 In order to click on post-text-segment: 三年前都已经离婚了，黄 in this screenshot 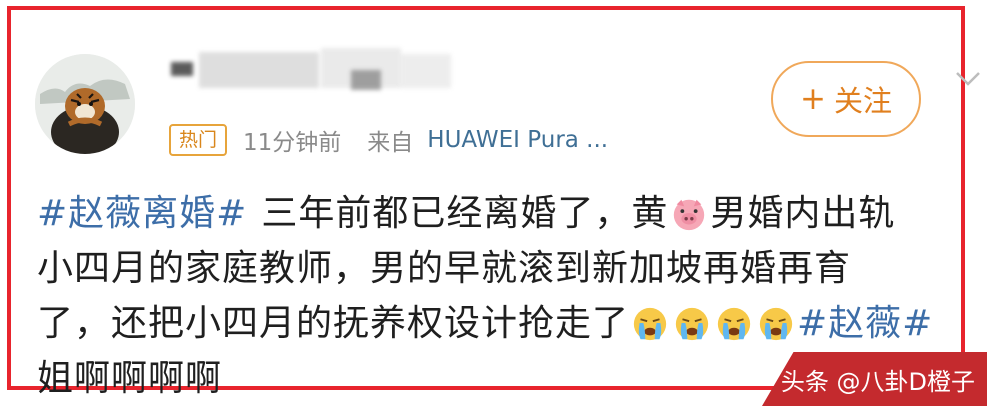, I will do `click(465, 213)`.